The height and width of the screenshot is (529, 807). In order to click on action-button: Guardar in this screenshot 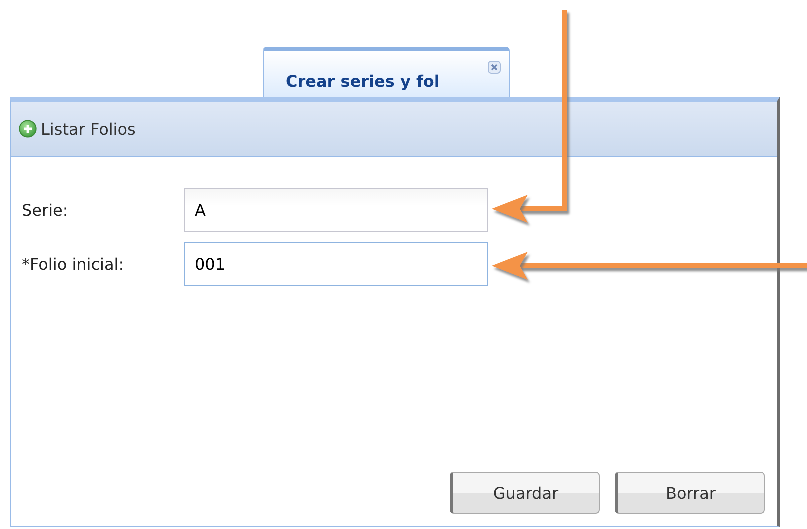, I will do `click(525, 493)`.